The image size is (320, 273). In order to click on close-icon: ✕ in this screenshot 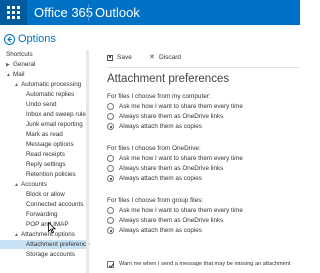, I will do `click(152, 57)`.